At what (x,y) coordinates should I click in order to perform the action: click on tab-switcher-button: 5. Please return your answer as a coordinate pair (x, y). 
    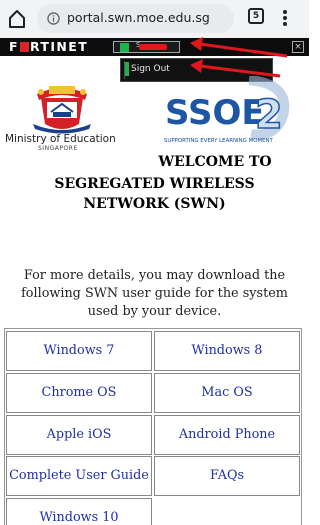
    Looking at the image, I should click on (256, 16).